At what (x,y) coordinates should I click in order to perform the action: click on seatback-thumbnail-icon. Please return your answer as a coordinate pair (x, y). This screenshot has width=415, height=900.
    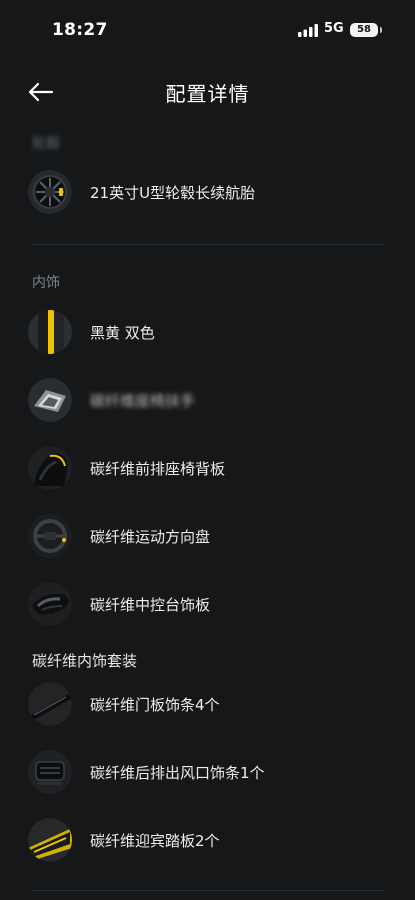
    Looking at the image, I should click on (50, 468).